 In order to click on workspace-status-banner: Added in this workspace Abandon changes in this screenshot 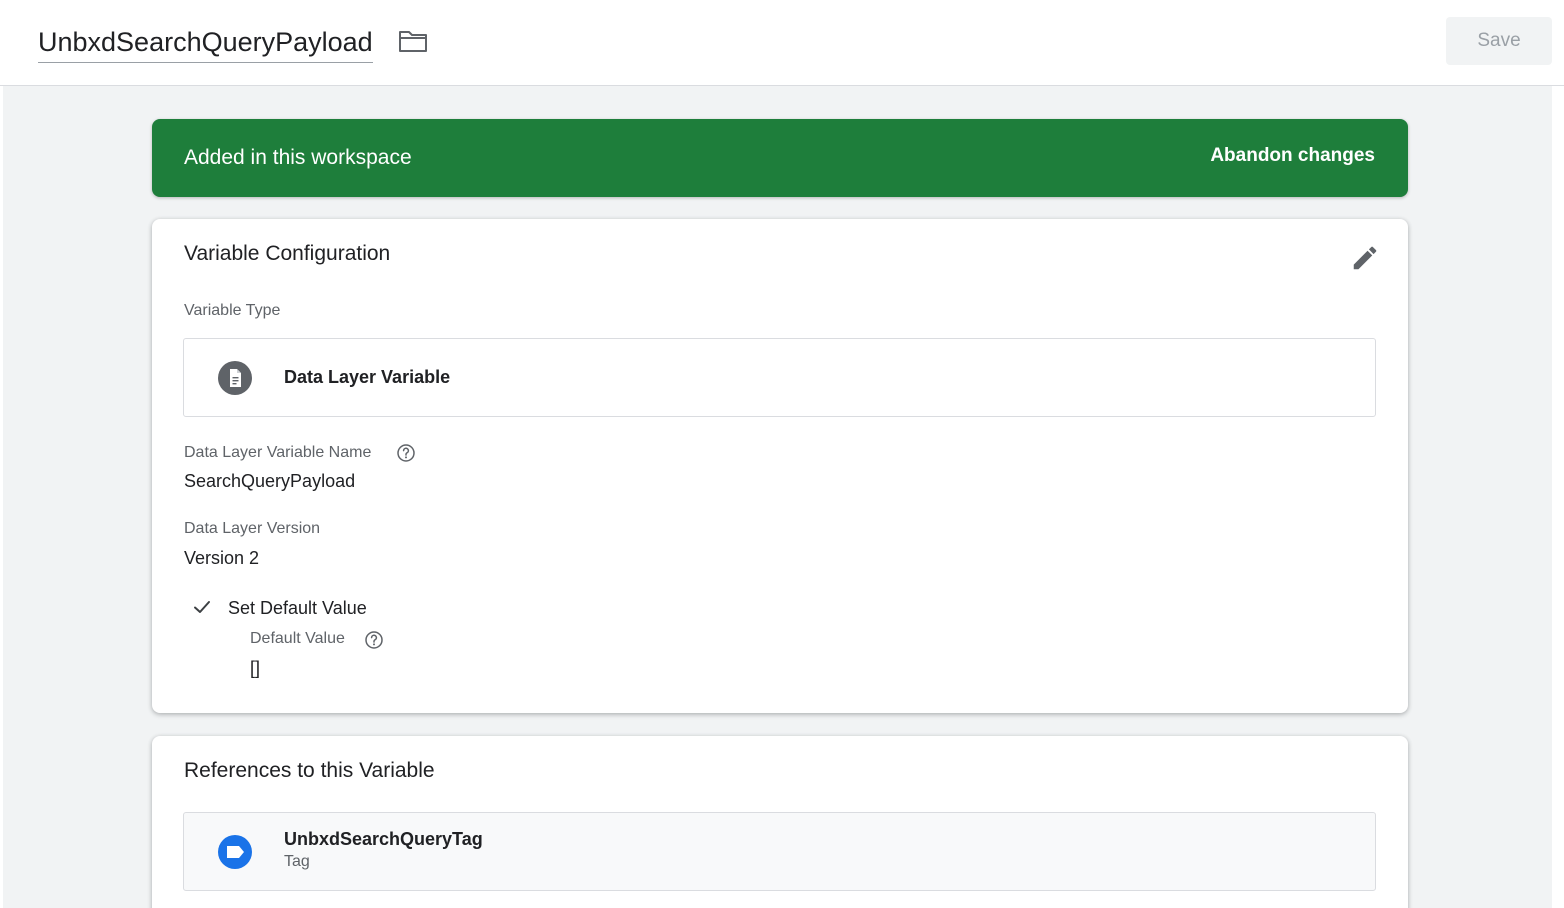, I will do `click(780, 158)`.